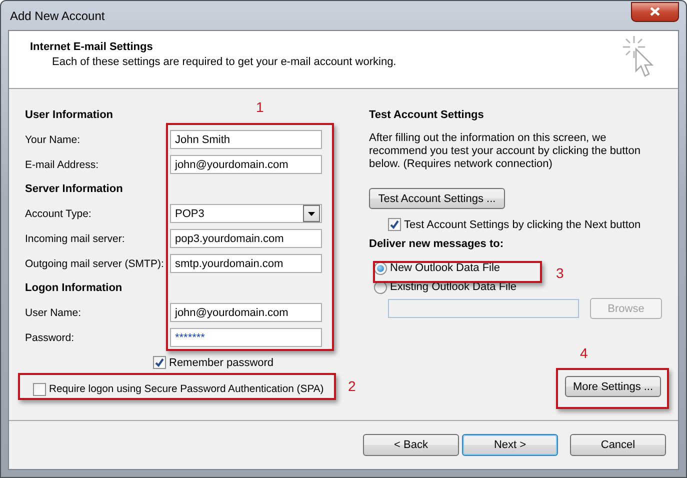 This screenshot has height=478, width=687. What do you see at coordinates (92, 47) in the screenshot?
I see `page-title: Internet E-mail Settings` at bounding box center [92, 47].